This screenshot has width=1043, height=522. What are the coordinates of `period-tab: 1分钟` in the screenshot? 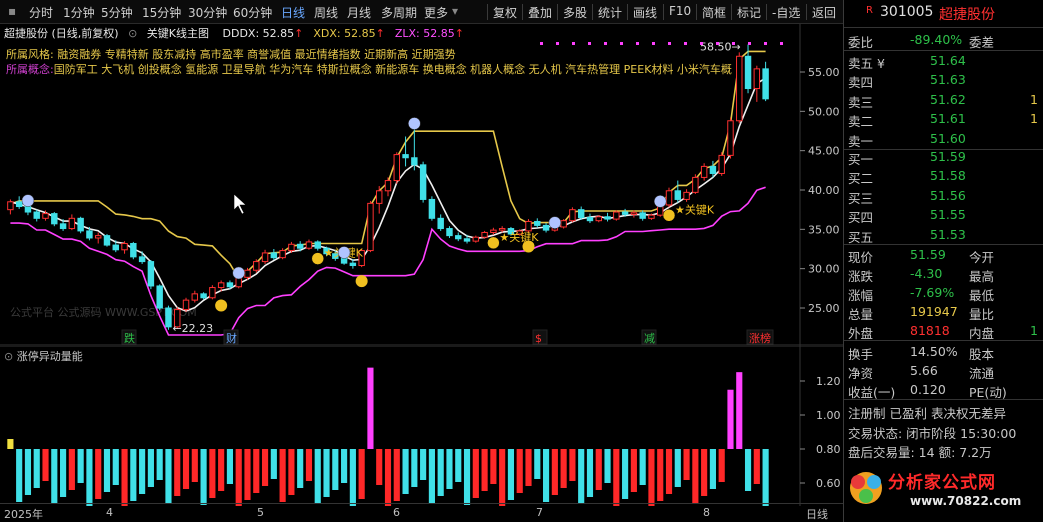 It's located at (79, 12).